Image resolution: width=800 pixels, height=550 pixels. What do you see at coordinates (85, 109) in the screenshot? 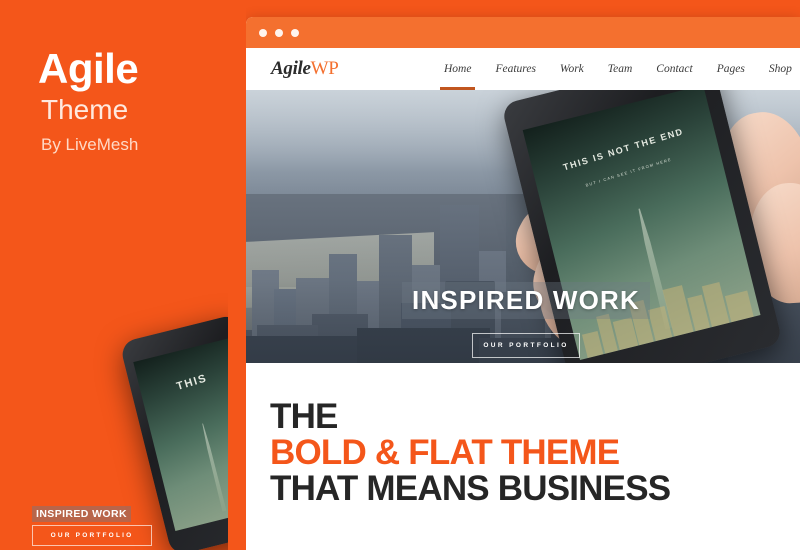
I see `promo-subtitle: Theme` at bounding box center [85, 109].